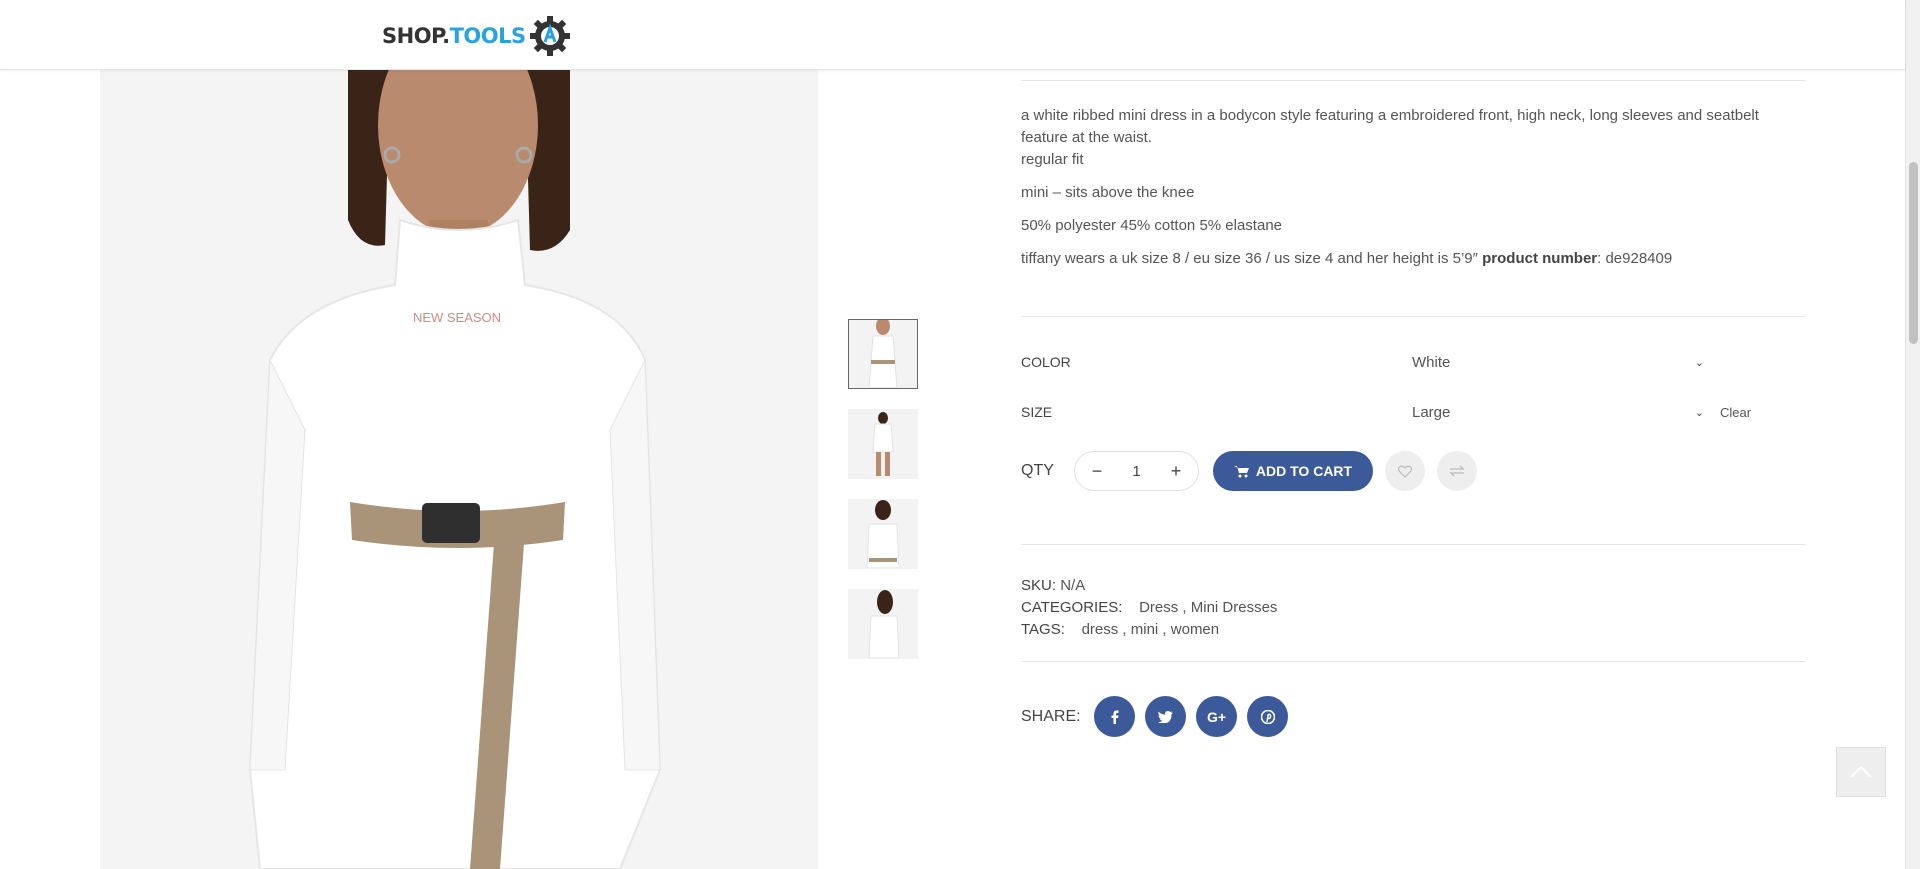 The height and width of the screenshot is (869, 1920). I want to click on sku-row: SKU: N/A, so click(1413, 586).